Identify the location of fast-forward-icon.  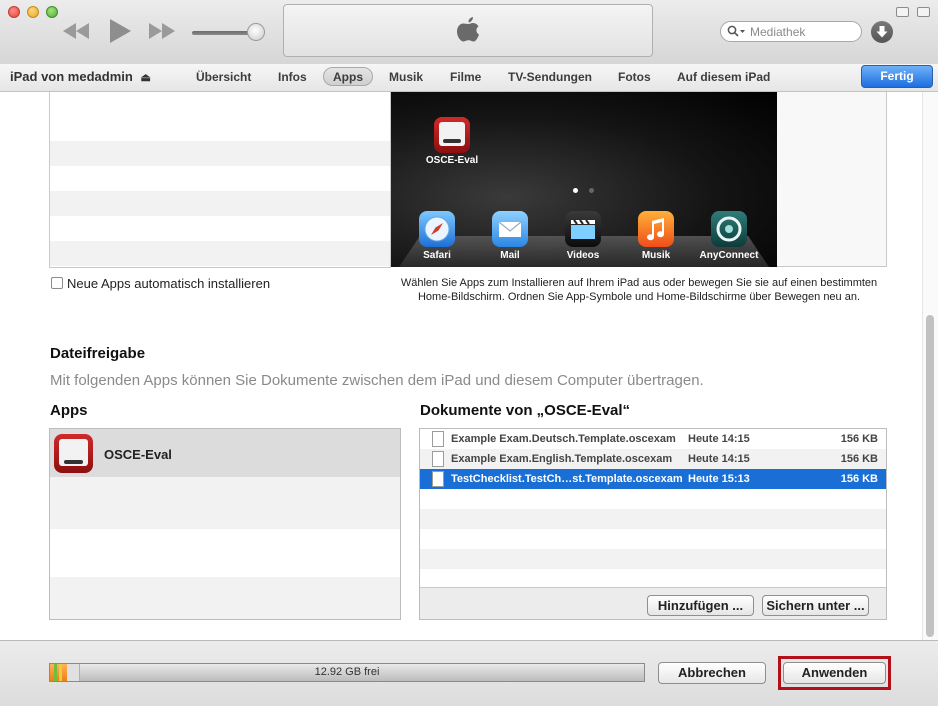
(162, 31).